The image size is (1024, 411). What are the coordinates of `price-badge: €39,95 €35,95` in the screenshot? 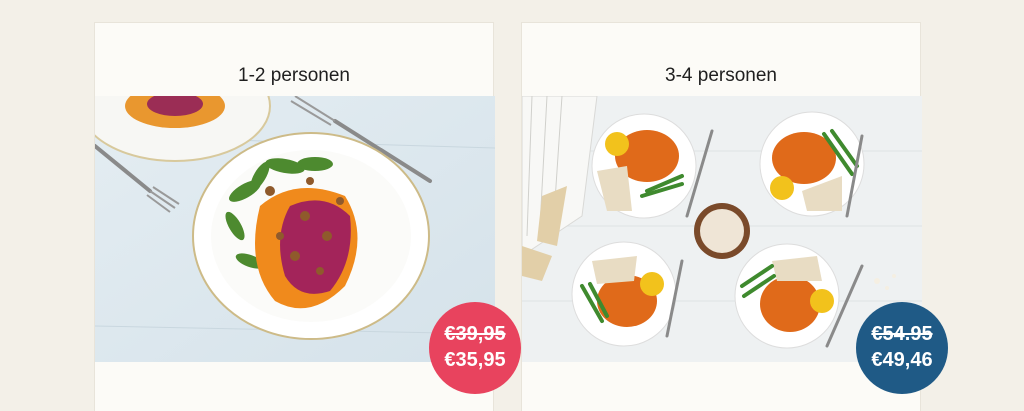 It's located at (475, 348).